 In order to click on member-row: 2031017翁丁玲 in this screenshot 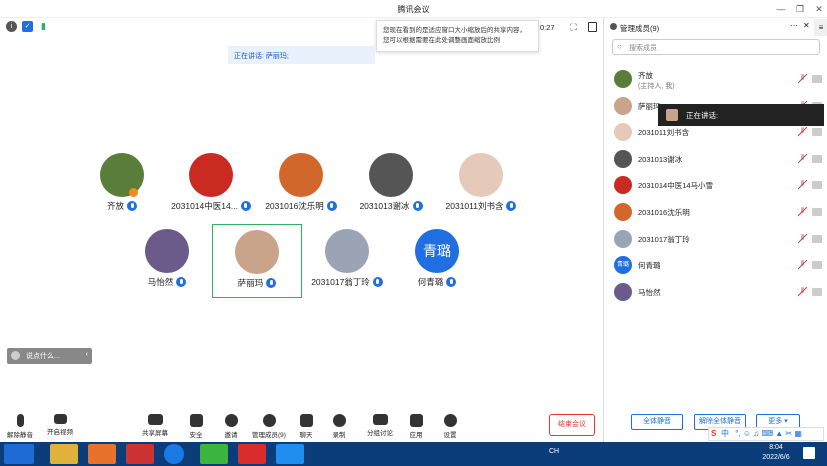, I will do `click(717, 239)`.